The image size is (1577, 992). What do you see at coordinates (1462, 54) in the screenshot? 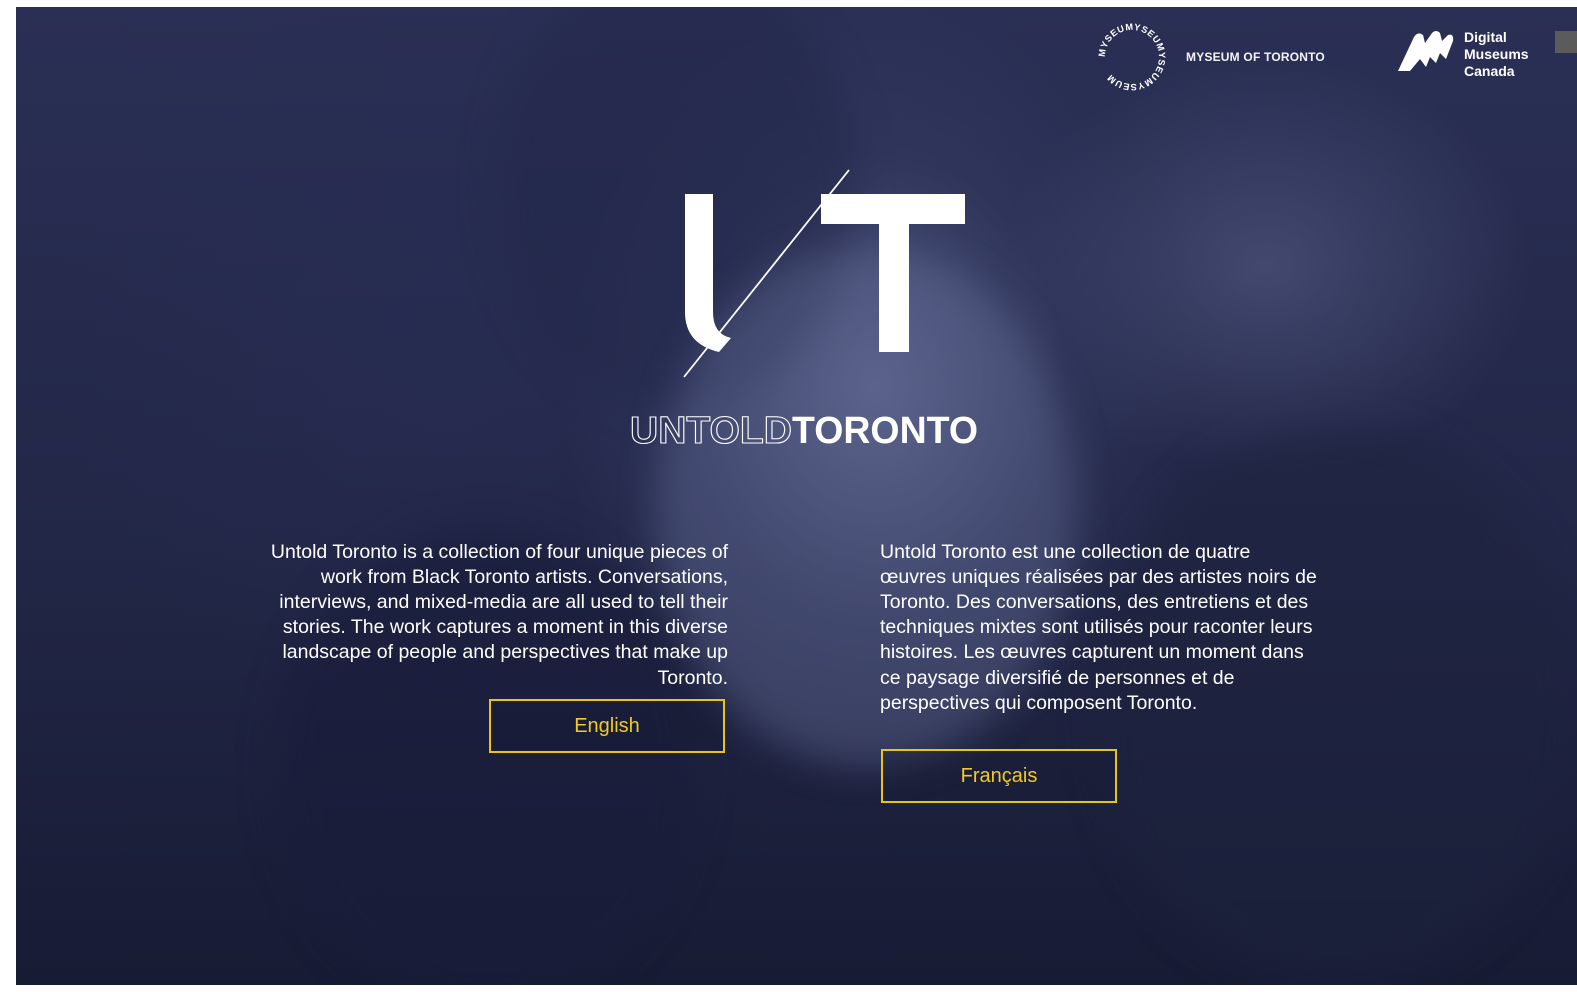
I see `dmc-logo-link: Digital Museums Canada` at bounding box center [1462, 54].